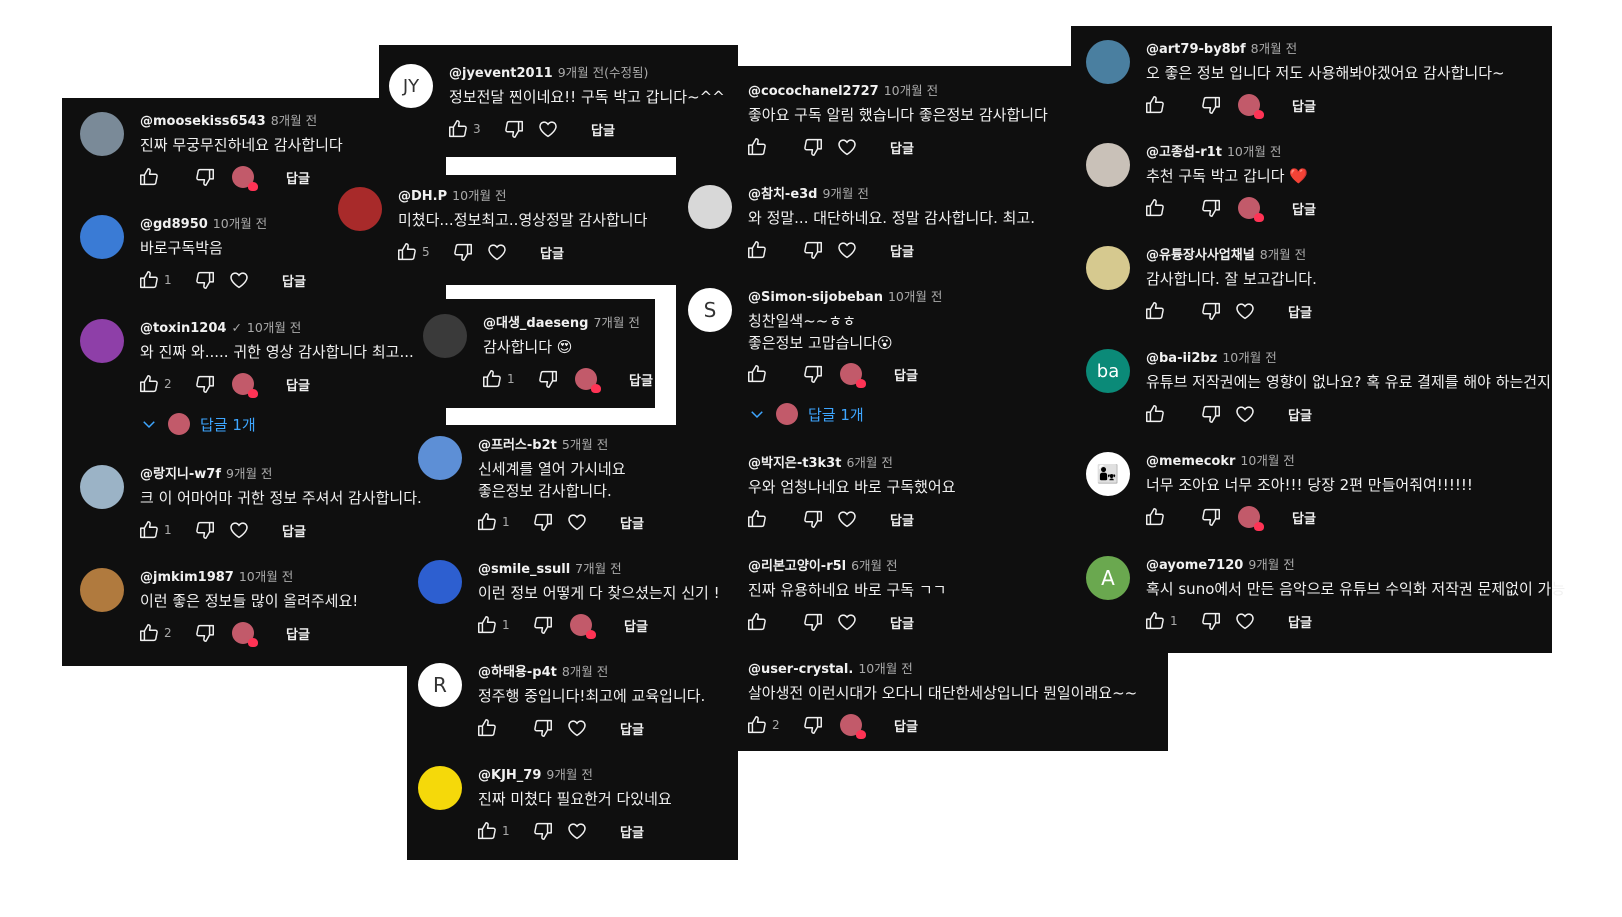 The width and height of the screenshot is (1622, 917). What do you see at coordinates (501, 73) in the screenshot?
I see `comment-author: @jyevent2011` at bounding box center [501, 73].